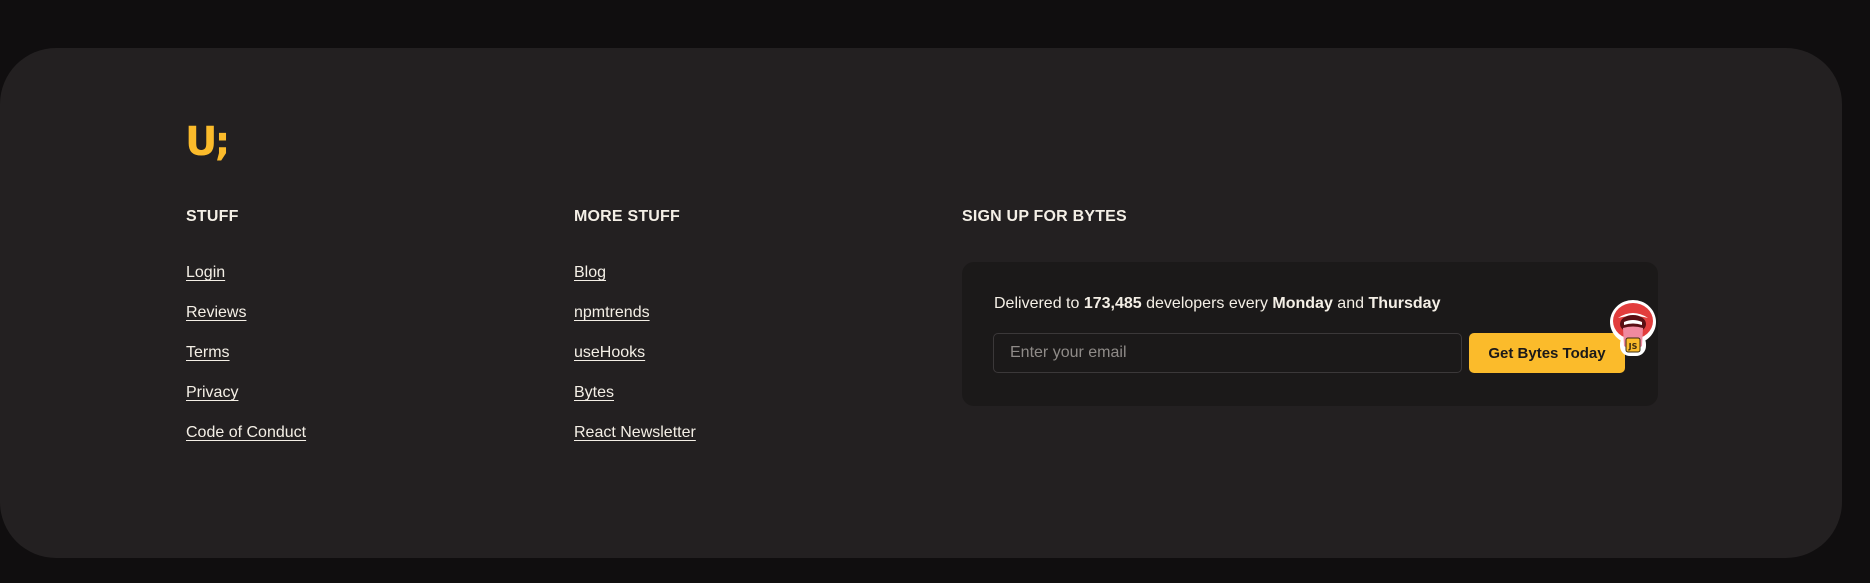 The width and height of the screenshot is (1870, 583). I want to click on list-item: Terms, so click(246, 363).